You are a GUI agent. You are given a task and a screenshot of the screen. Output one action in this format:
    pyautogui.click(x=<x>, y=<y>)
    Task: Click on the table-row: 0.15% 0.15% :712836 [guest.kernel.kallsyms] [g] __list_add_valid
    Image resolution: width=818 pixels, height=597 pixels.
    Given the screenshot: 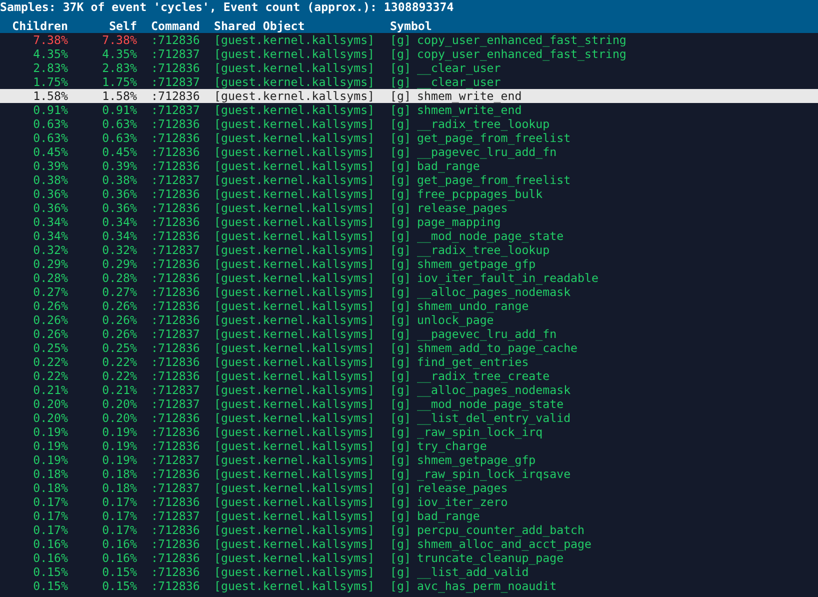 What is the action you would take?
    pyautogui.click(x=409, y=572)
    